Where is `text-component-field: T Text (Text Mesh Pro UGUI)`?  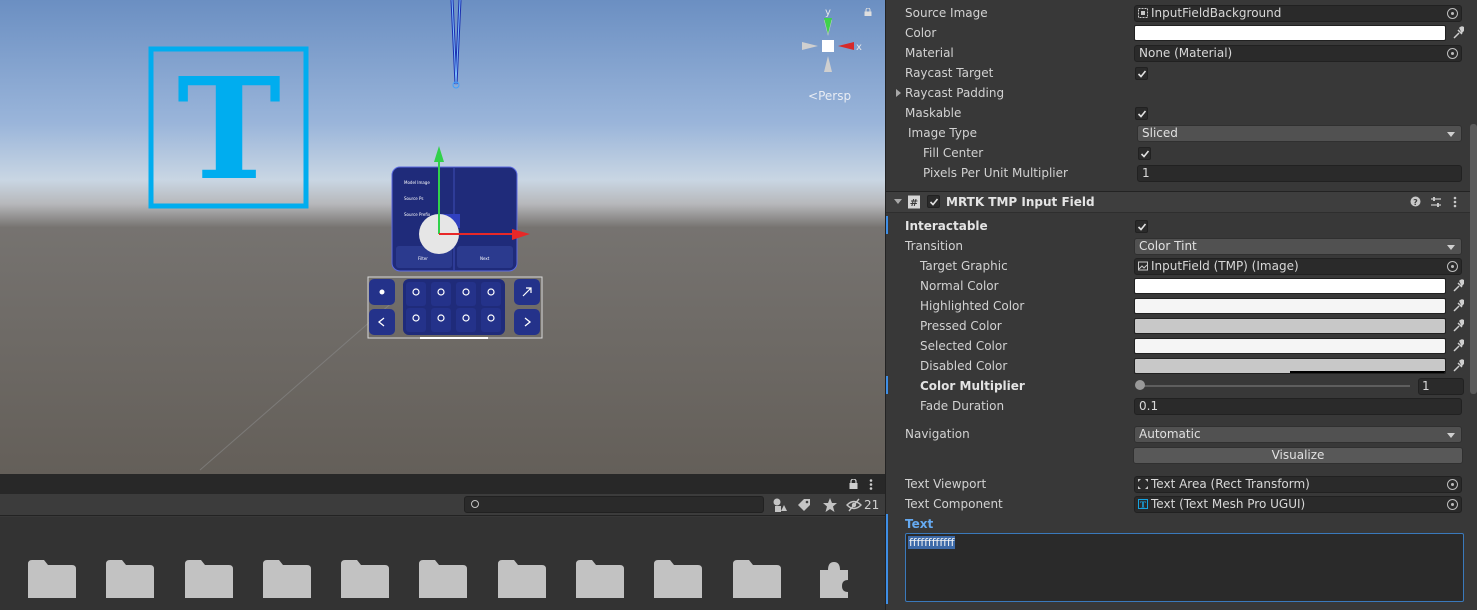 text-component-field: T Text (Text Mesh Pro UGUI) is located at coordinates (1298, 504).